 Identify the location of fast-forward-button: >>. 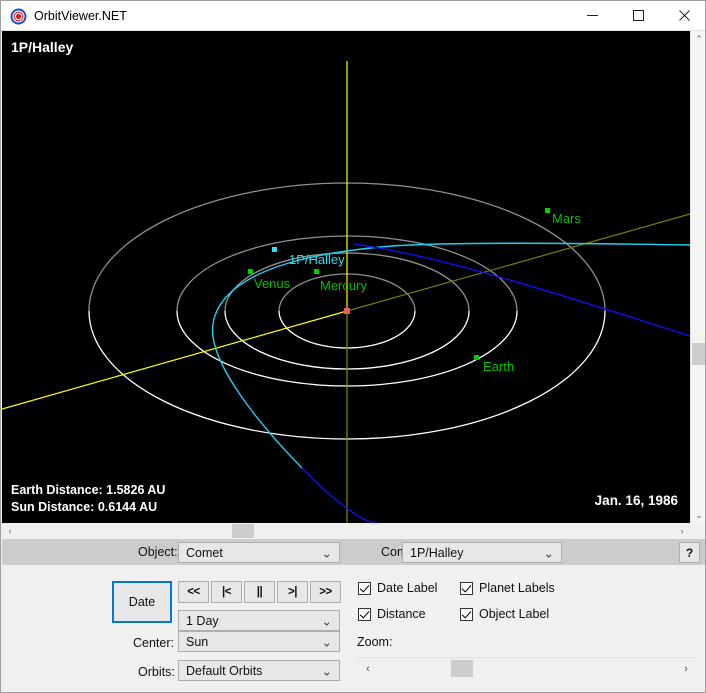
(325, 592).